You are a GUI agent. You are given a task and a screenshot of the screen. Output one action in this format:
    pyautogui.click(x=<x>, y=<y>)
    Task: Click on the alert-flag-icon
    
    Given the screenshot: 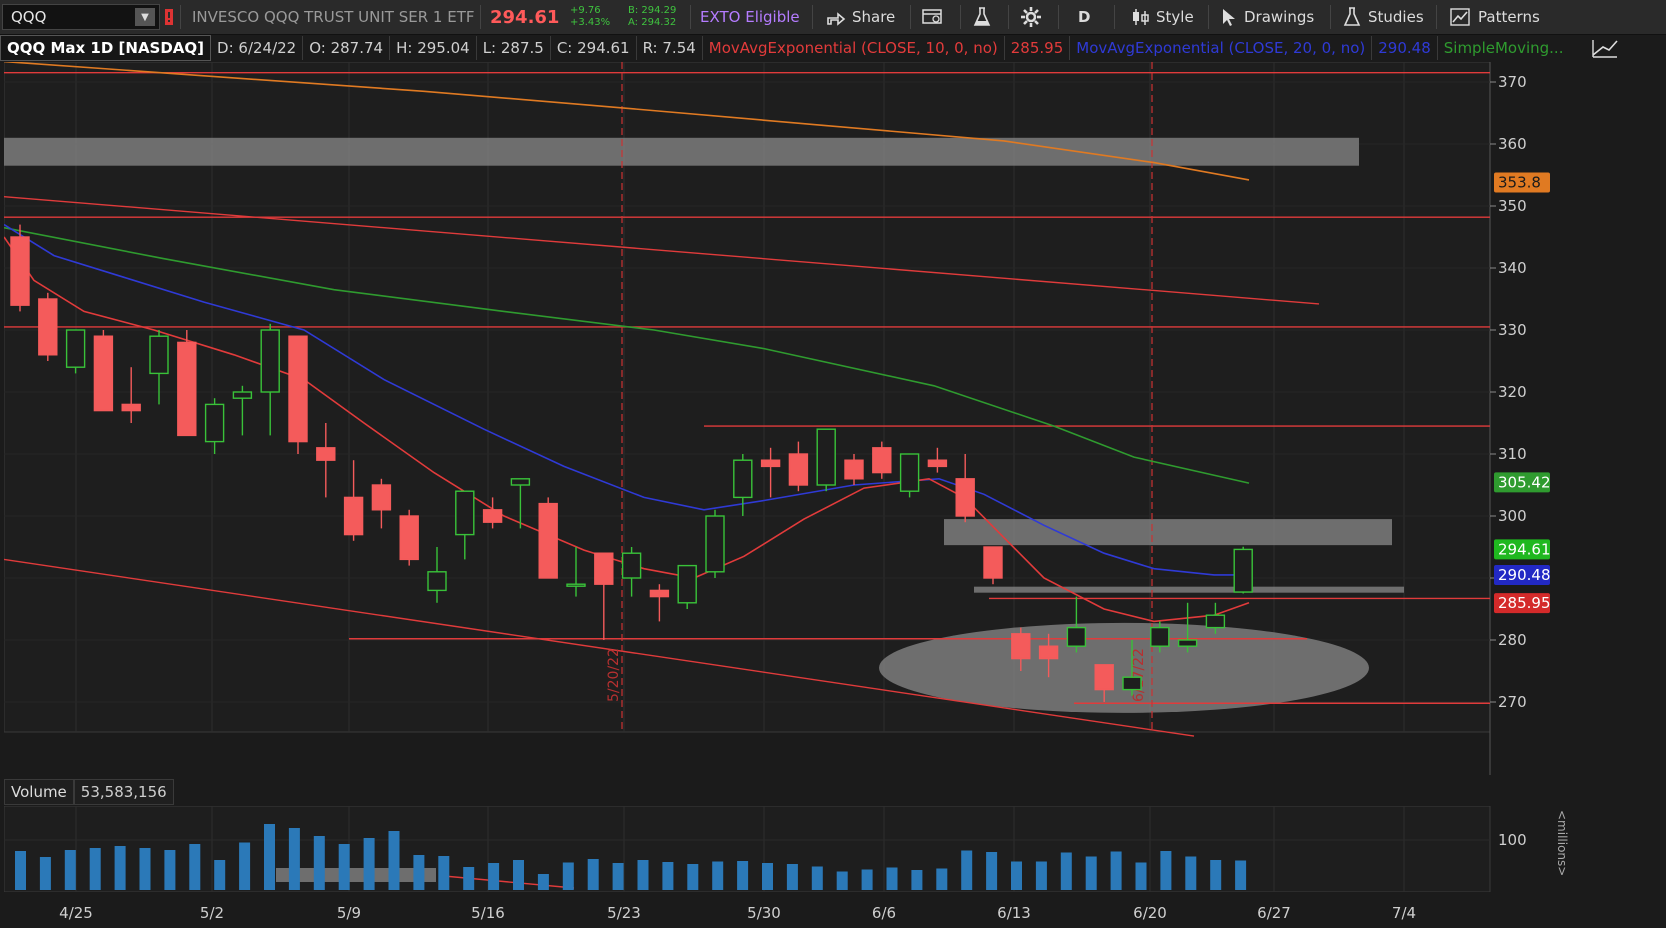 What is the action you would take?
    pyautogui.click(x=169, y=17)
    